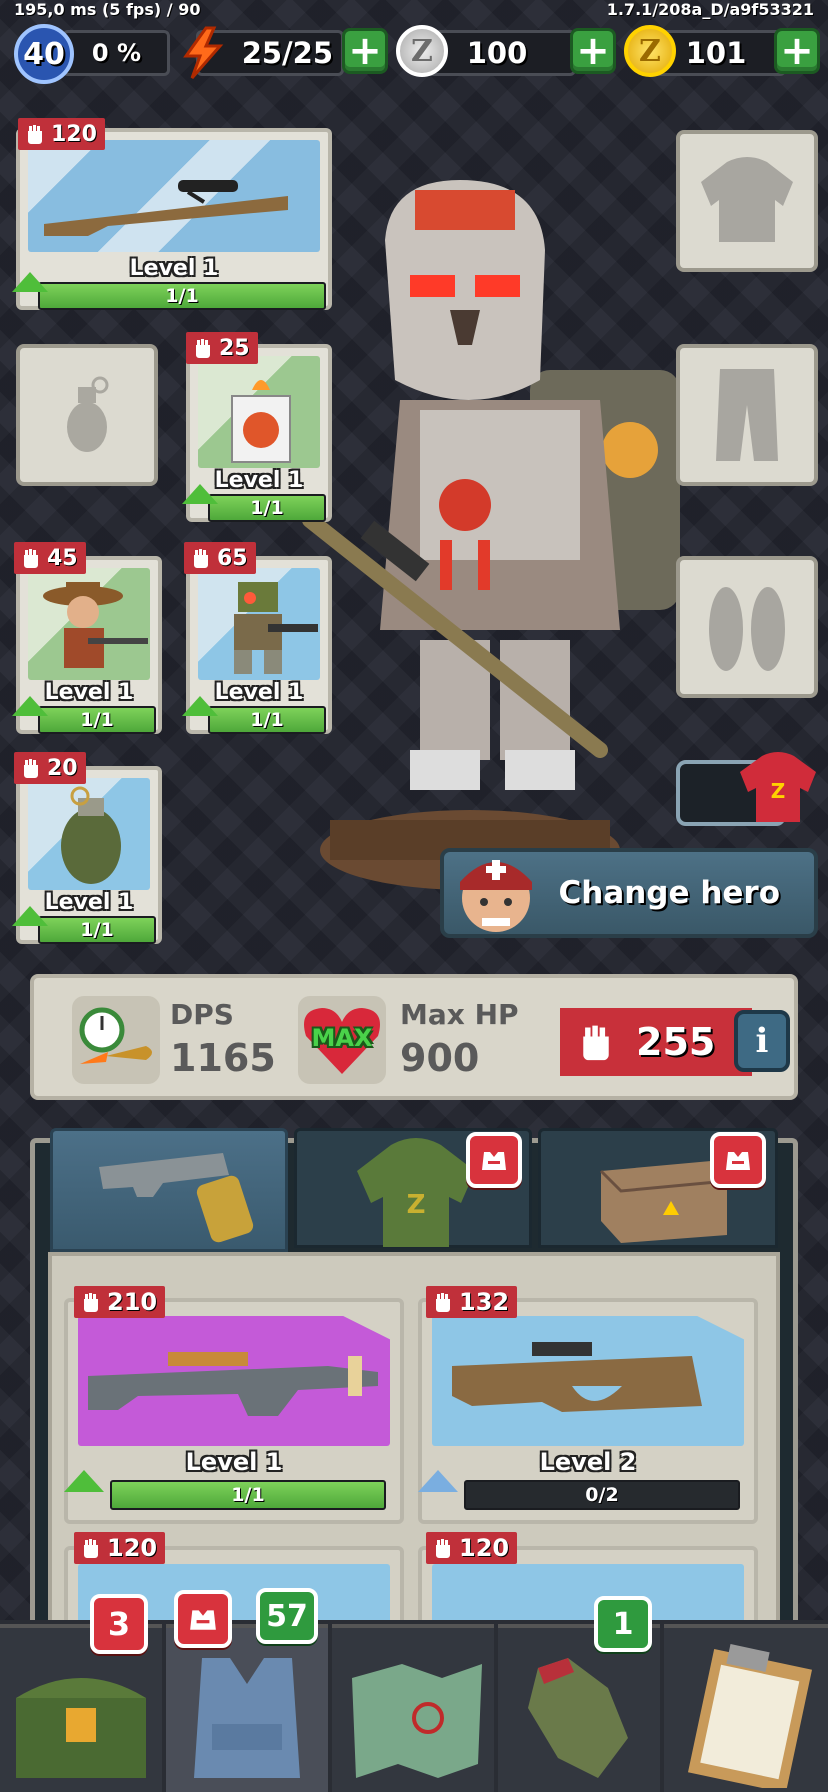  What do you see at coordinates (593, 51) in the screenshot?
I see `silver-plus-button: +` at bounding box center [593, 51].